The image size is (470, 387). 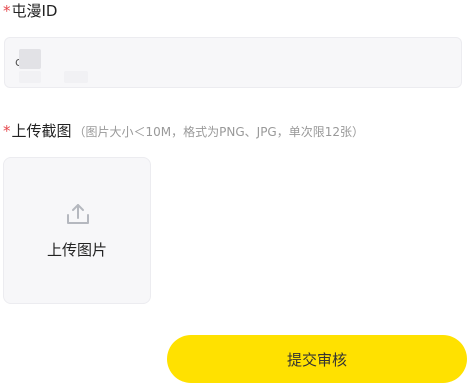 I want to click on id-input: c, so click(x=233, y=62).